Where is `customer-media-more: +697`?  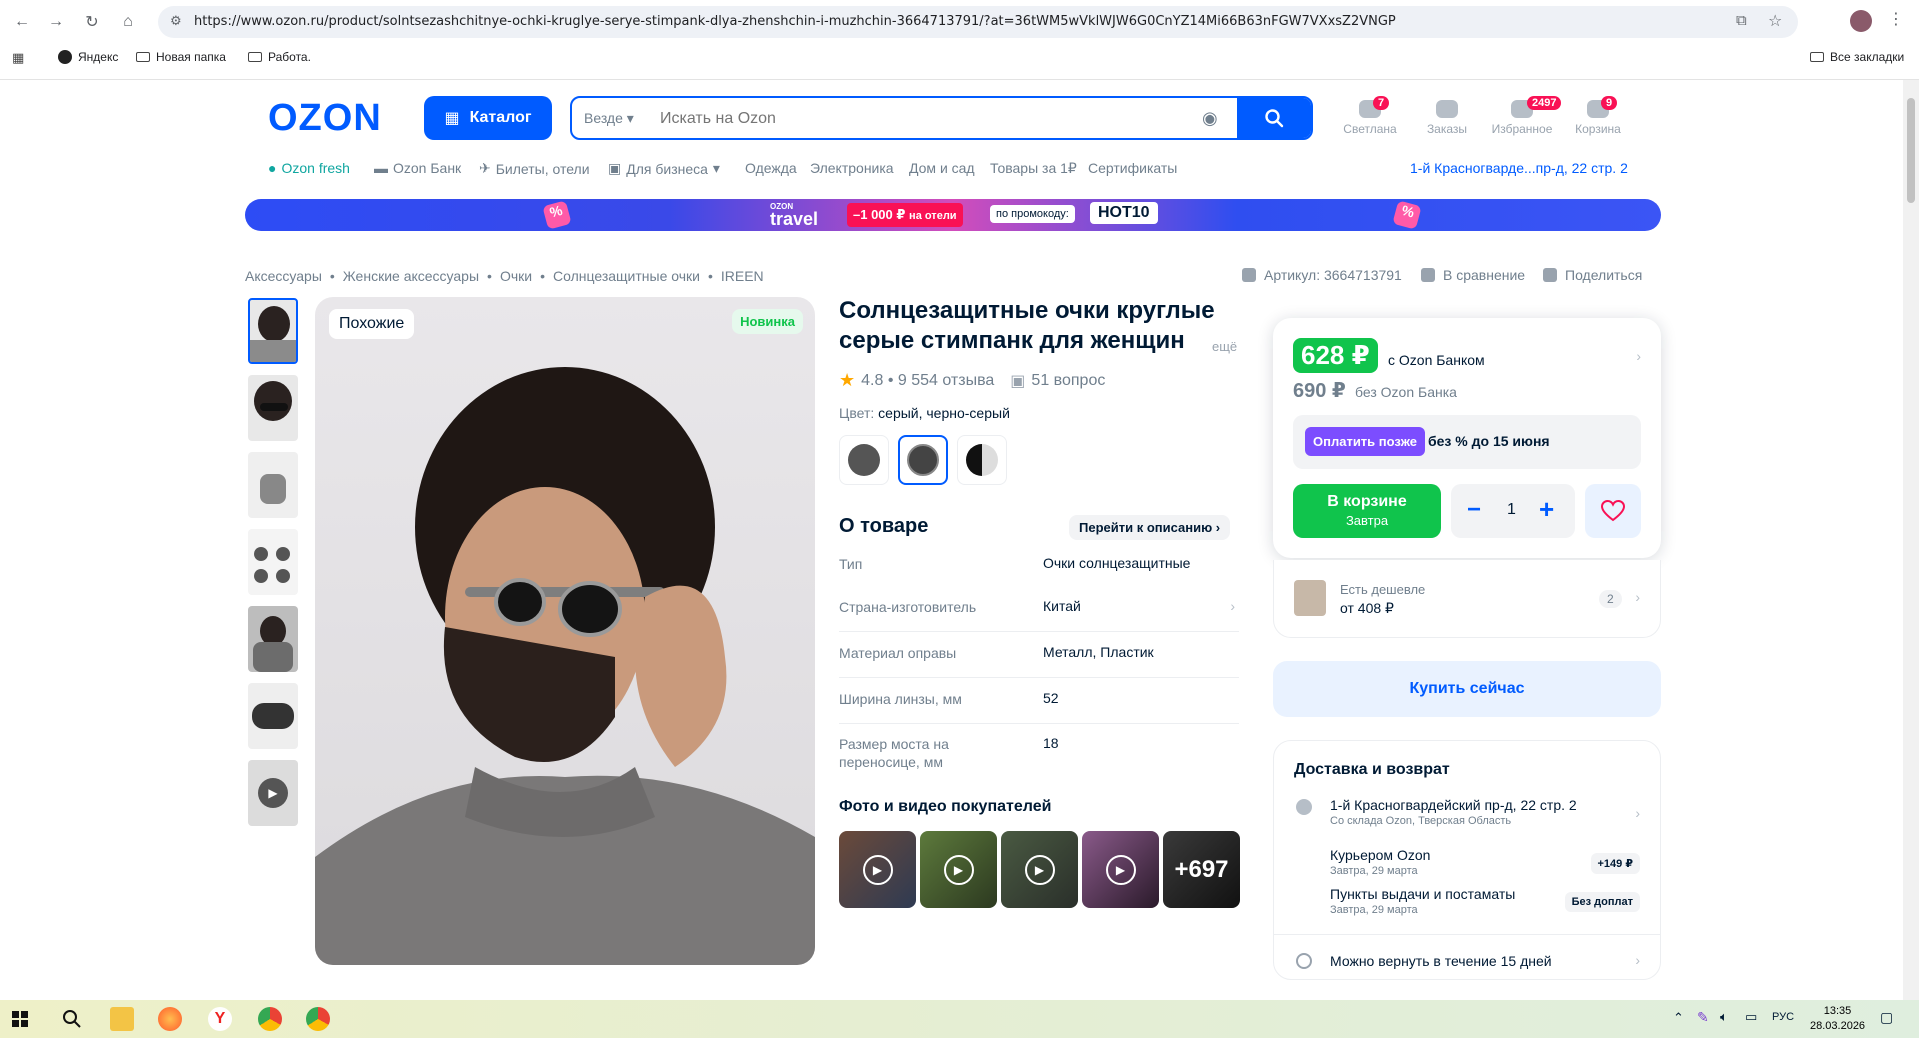
customer-media-more: +697 is located at coordinates (1201, 869).